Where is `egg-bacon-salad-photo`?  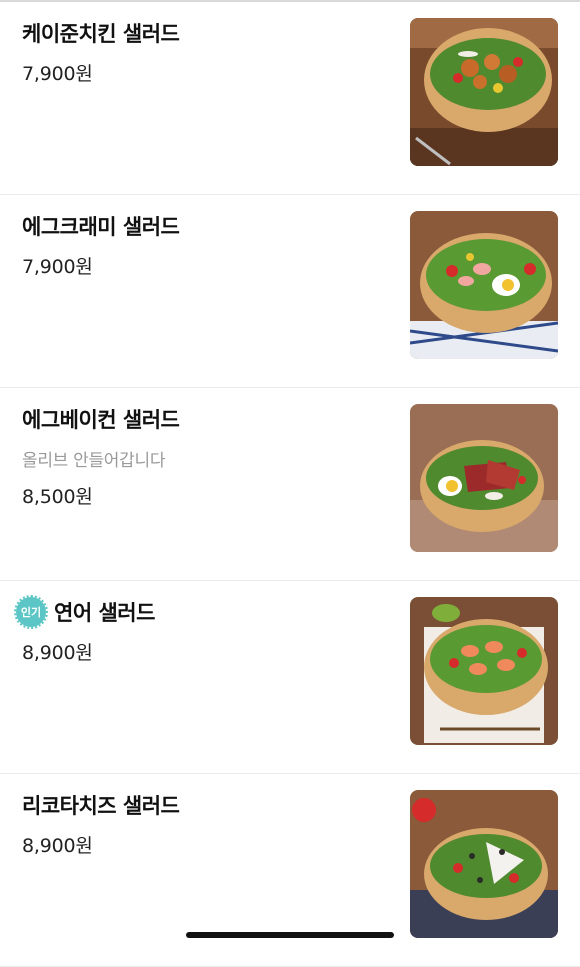 egg-bacon-salad-photo is located at coordinates (484, 478).